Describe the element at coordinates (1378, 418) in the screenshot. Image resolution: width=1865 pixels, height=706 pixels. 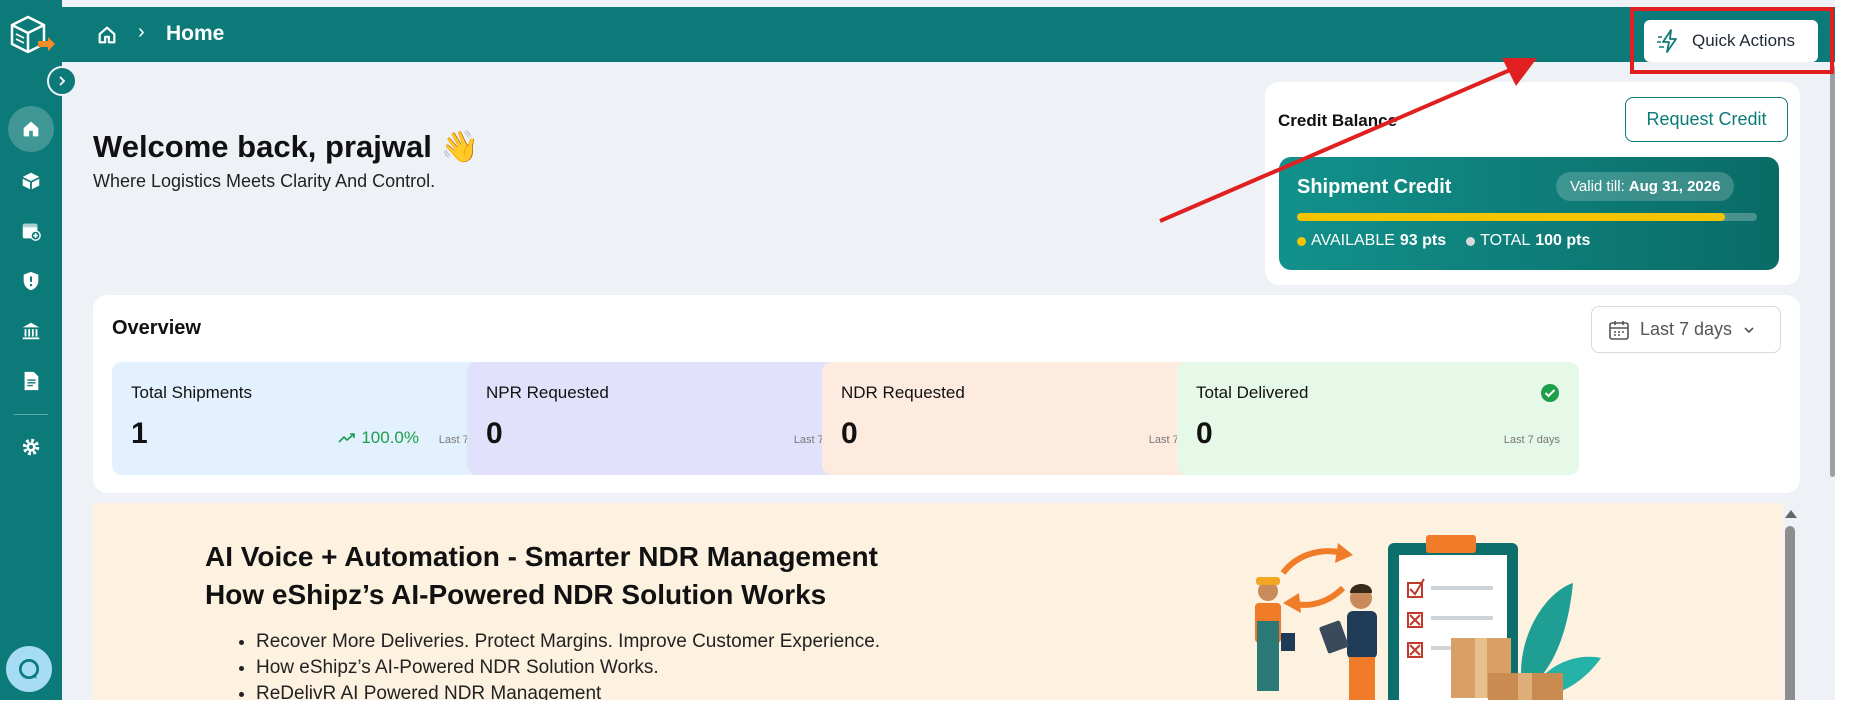
I see `stat-card-total-delivered: Total Delivered 0 Last 7 days` at that location.